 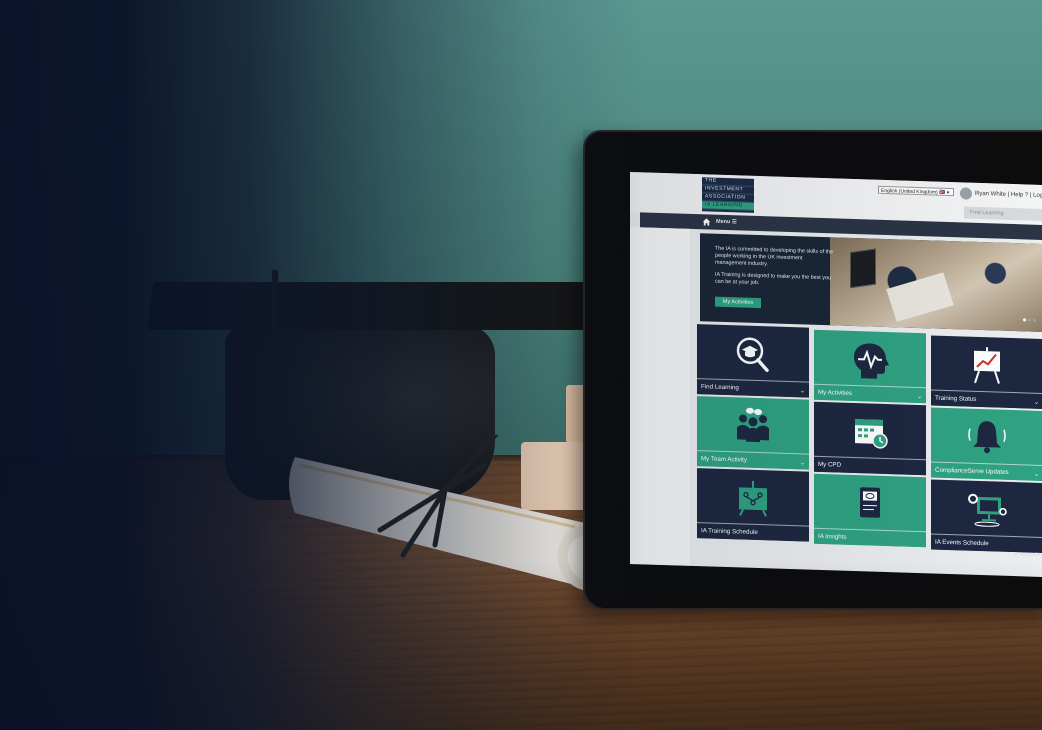 What do you see at coordinates (870, 393) in the screenshot?
I see `tile-label: My Activities` at bounding box center [870, 393].